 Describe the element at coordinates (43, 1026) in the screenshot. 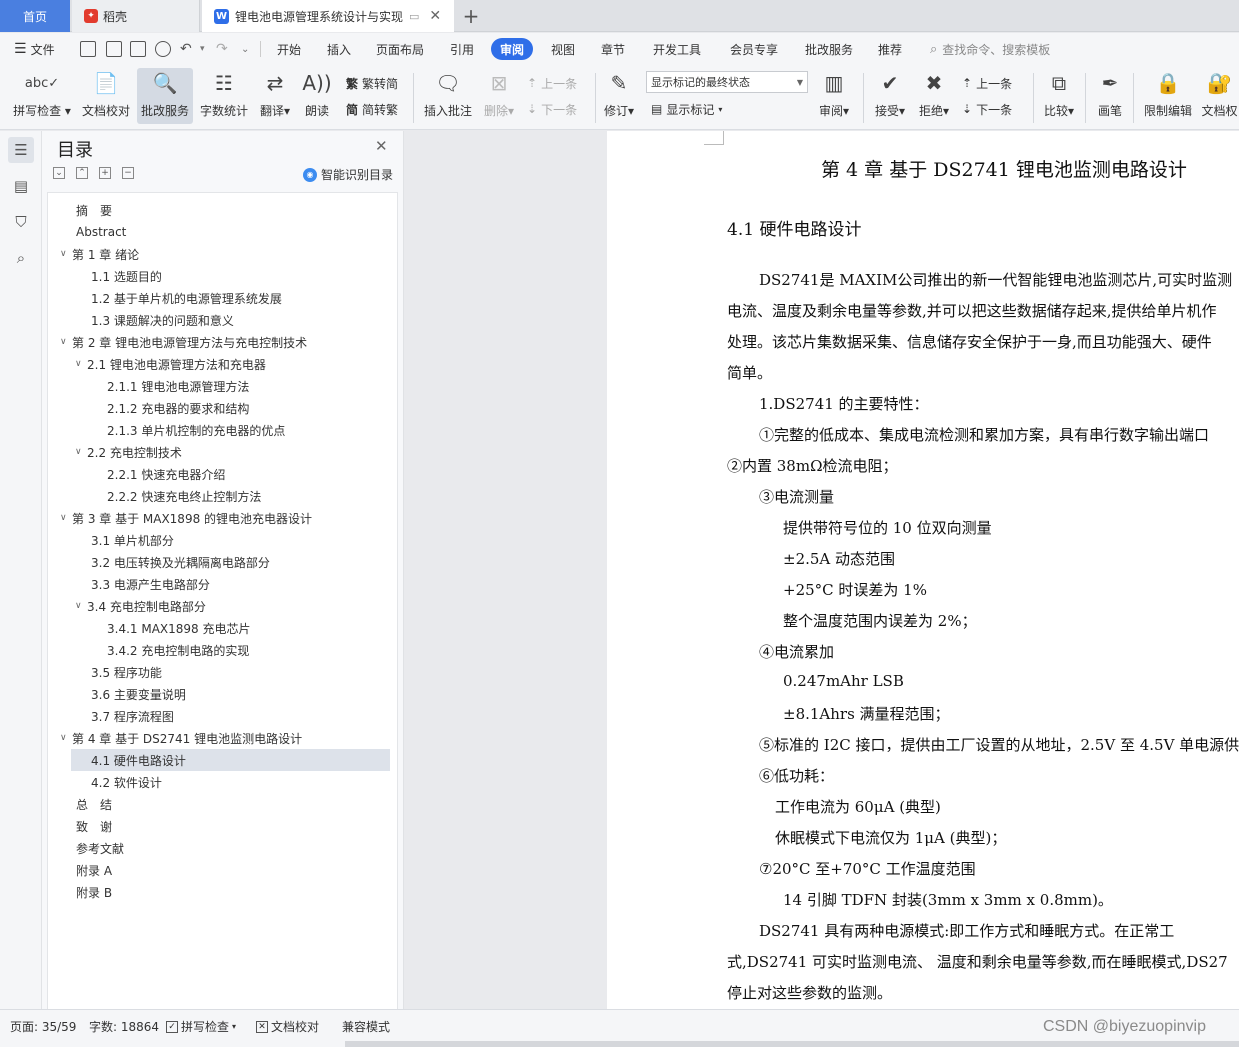

I see `page-indicator: 页面: 35/59` at that location.